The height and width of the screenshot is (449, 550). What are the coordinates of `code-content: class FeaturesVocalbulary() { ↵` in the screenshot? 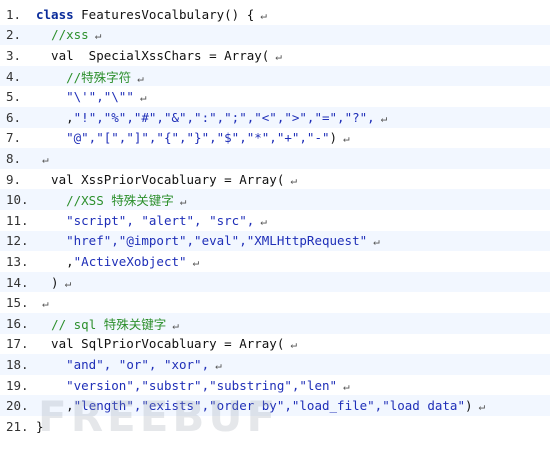 It's located at (151, 14).